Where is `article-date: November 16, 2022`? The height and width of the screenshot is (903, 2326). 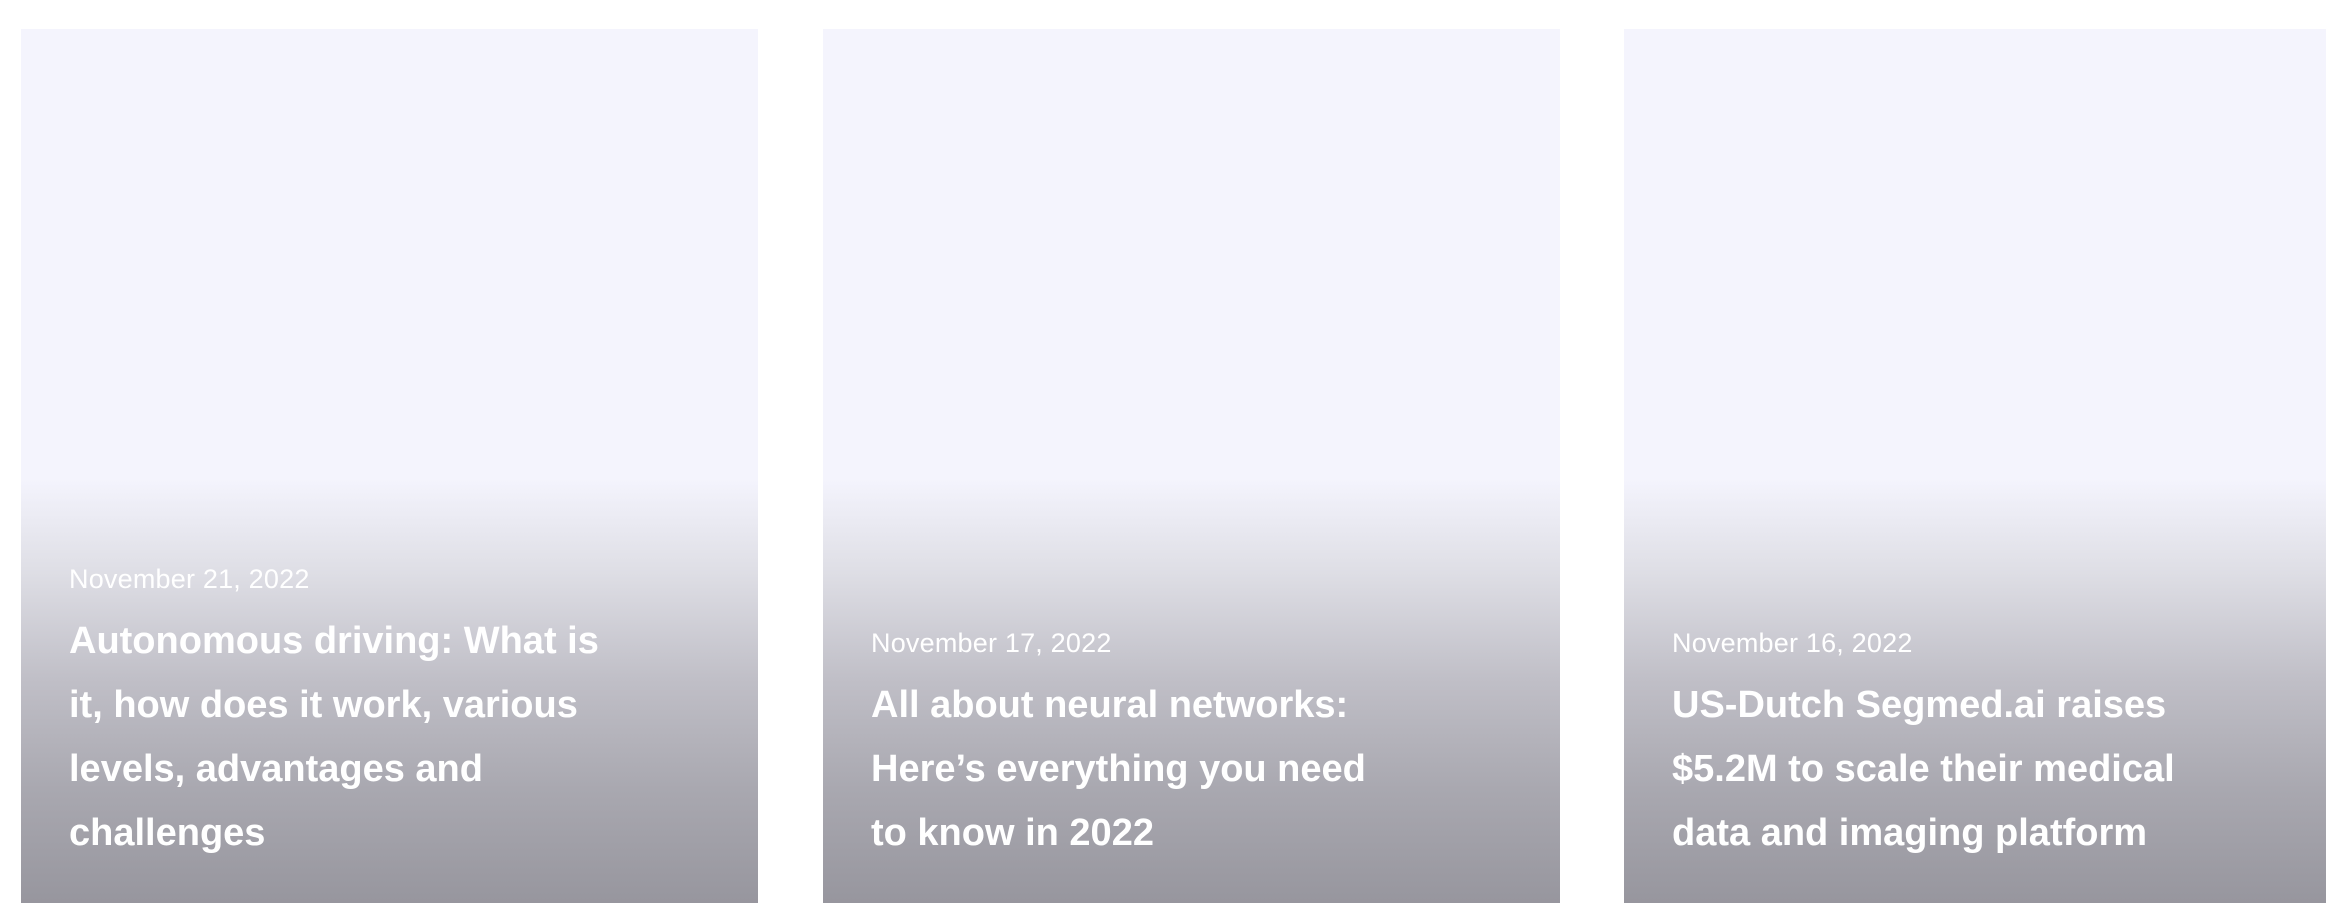 article-date: November 16, 2022 is located at coordinates (1792, 643).